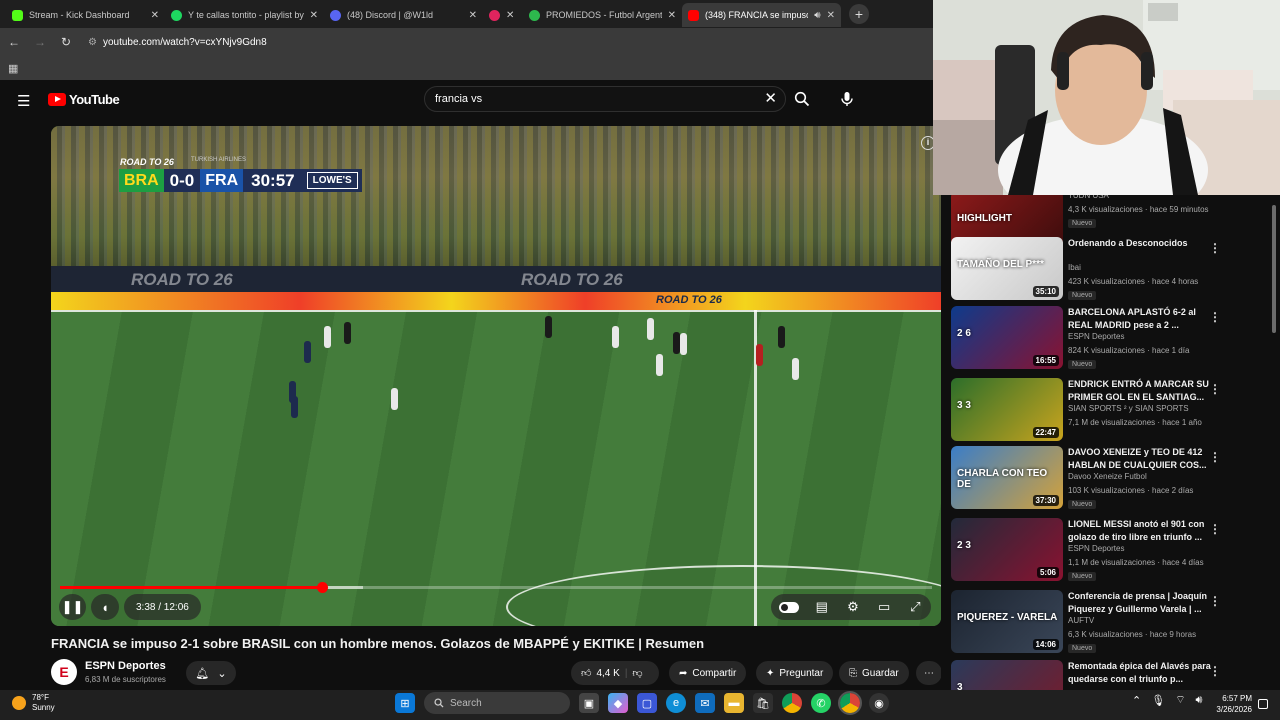  I want to click on obs-icon: ◉, so click(879, 703).